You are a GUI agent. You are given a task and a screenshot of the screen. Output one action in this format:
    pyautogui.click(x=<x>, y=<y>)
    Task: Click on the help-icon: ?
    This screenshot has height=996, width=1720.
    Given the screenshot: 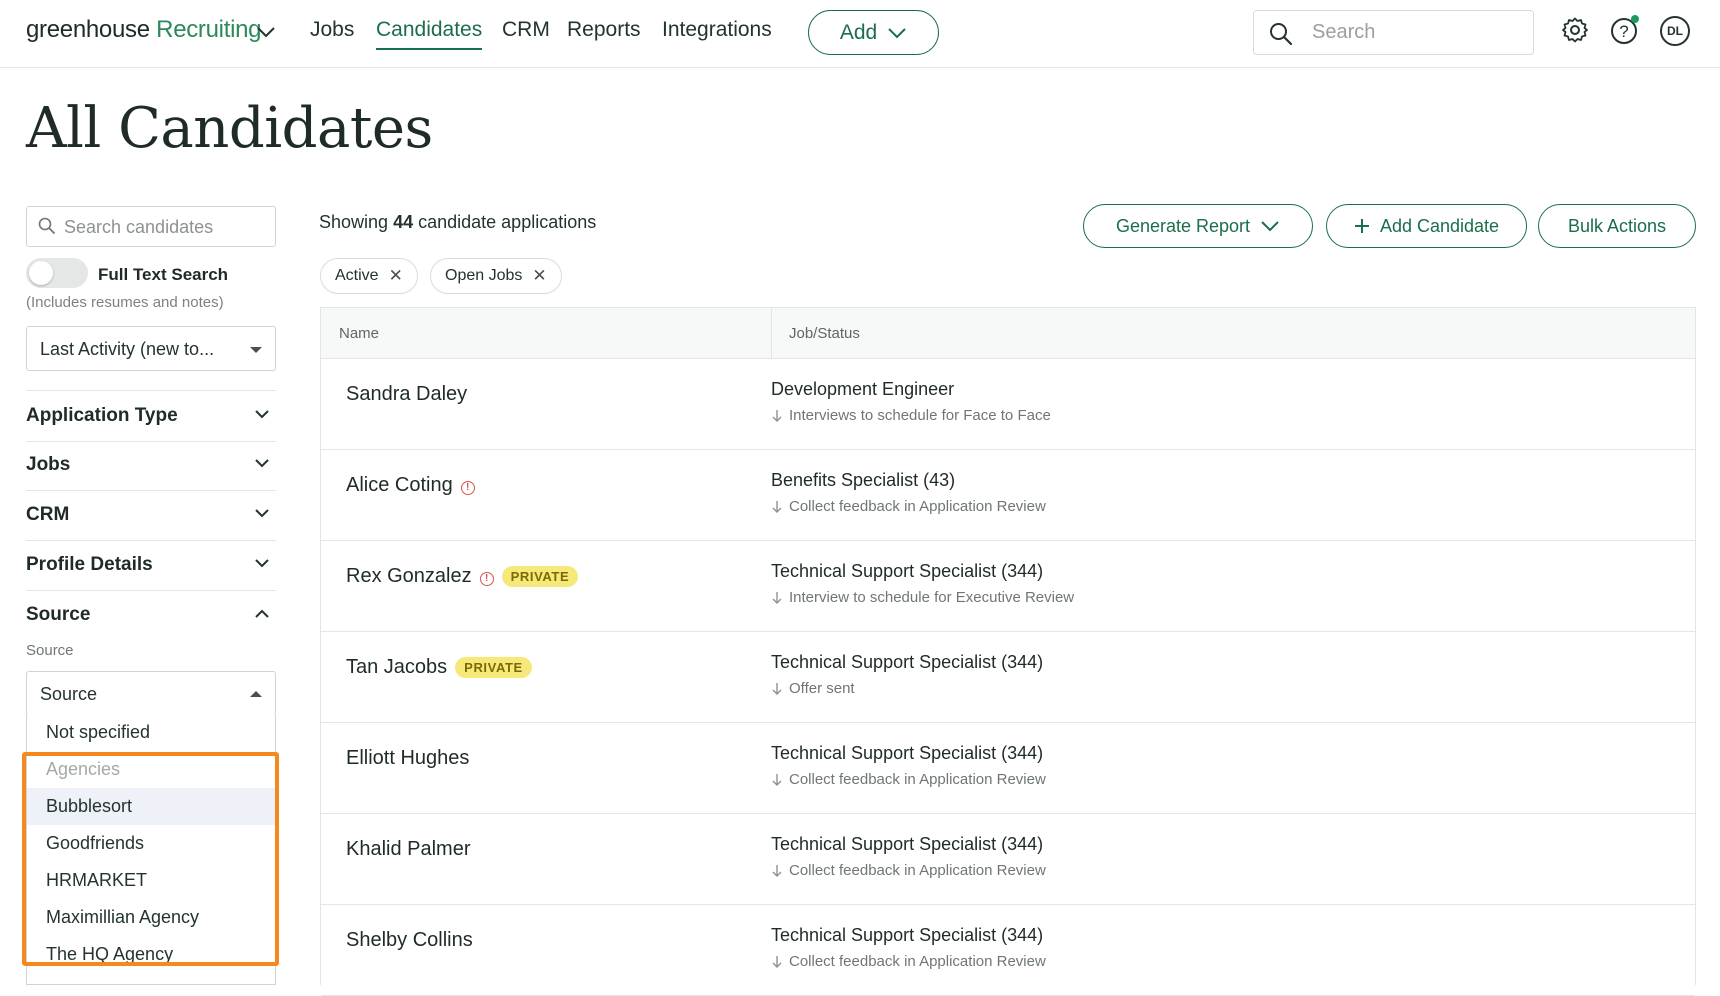 What is the action you would take?
    pyautogui.click(x=1625, y=30)
    